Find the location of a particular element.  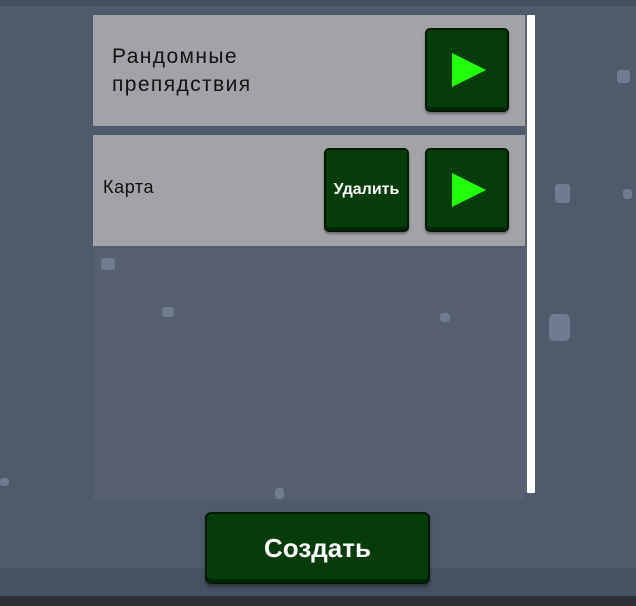

background-top-edge is located at coordinates (318, 3).